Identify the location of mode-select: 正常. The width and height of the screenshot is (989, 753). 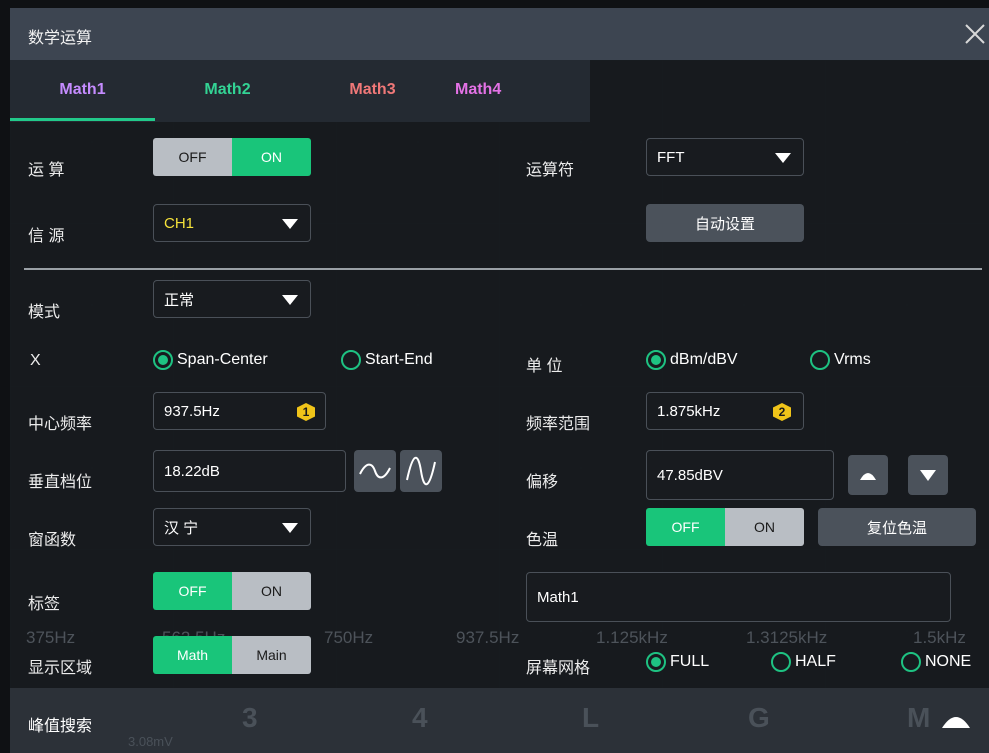
(232, 299).